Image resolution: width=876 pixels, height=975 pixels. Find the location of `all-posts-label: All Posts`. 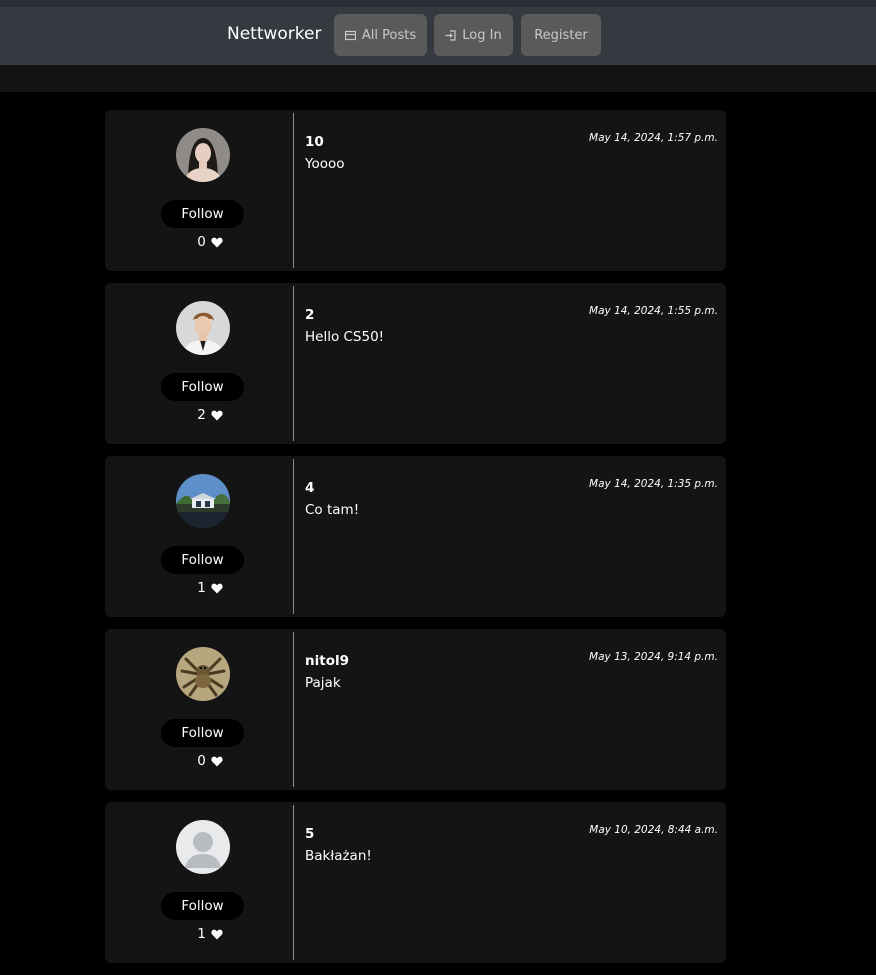

all-posts-label: All Posts is located at coordinates (389, 35).